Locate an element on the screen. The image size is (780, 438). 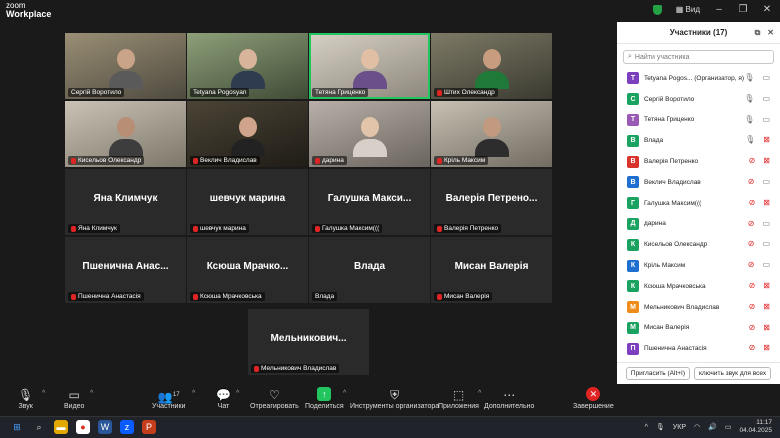
participant-tile: Галушка Макси... Галушка Максим((( is located at coordinates (369, 202).